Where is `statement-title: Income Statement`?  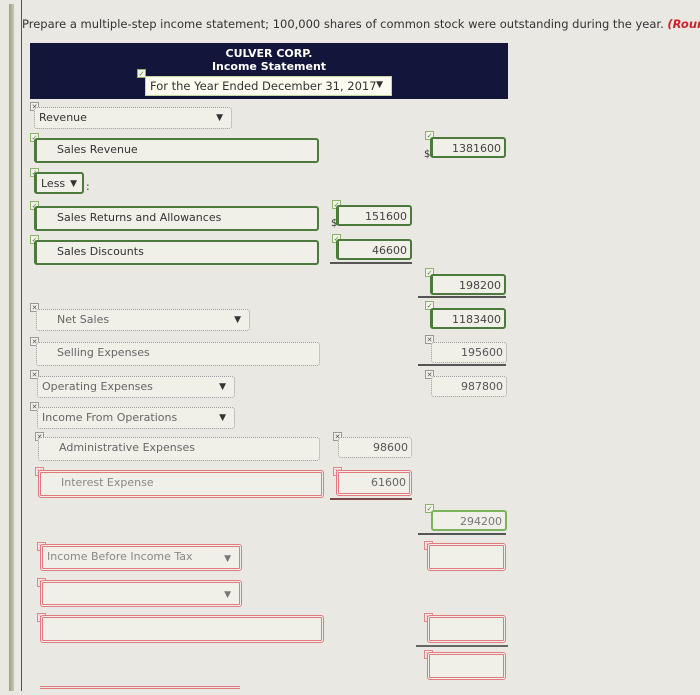
statement-title: Income Statement is located at coordinates (269, 66).